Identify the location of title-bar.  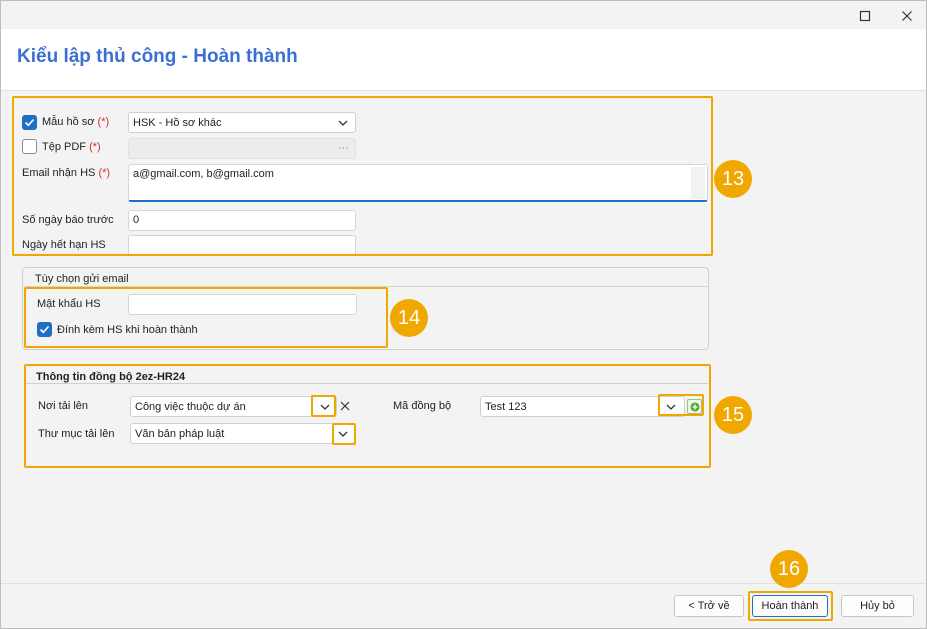
(463, 15).